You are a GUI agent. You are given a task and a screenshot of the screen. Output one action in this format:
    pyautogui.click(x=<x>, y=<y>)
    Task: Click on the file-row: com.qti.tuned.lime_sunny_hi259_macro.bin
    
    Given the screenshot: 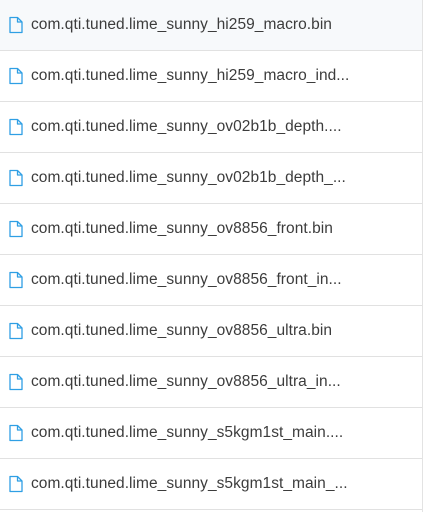 What is the action you would take?
    pyautogui.click(x=211, y=25)
    